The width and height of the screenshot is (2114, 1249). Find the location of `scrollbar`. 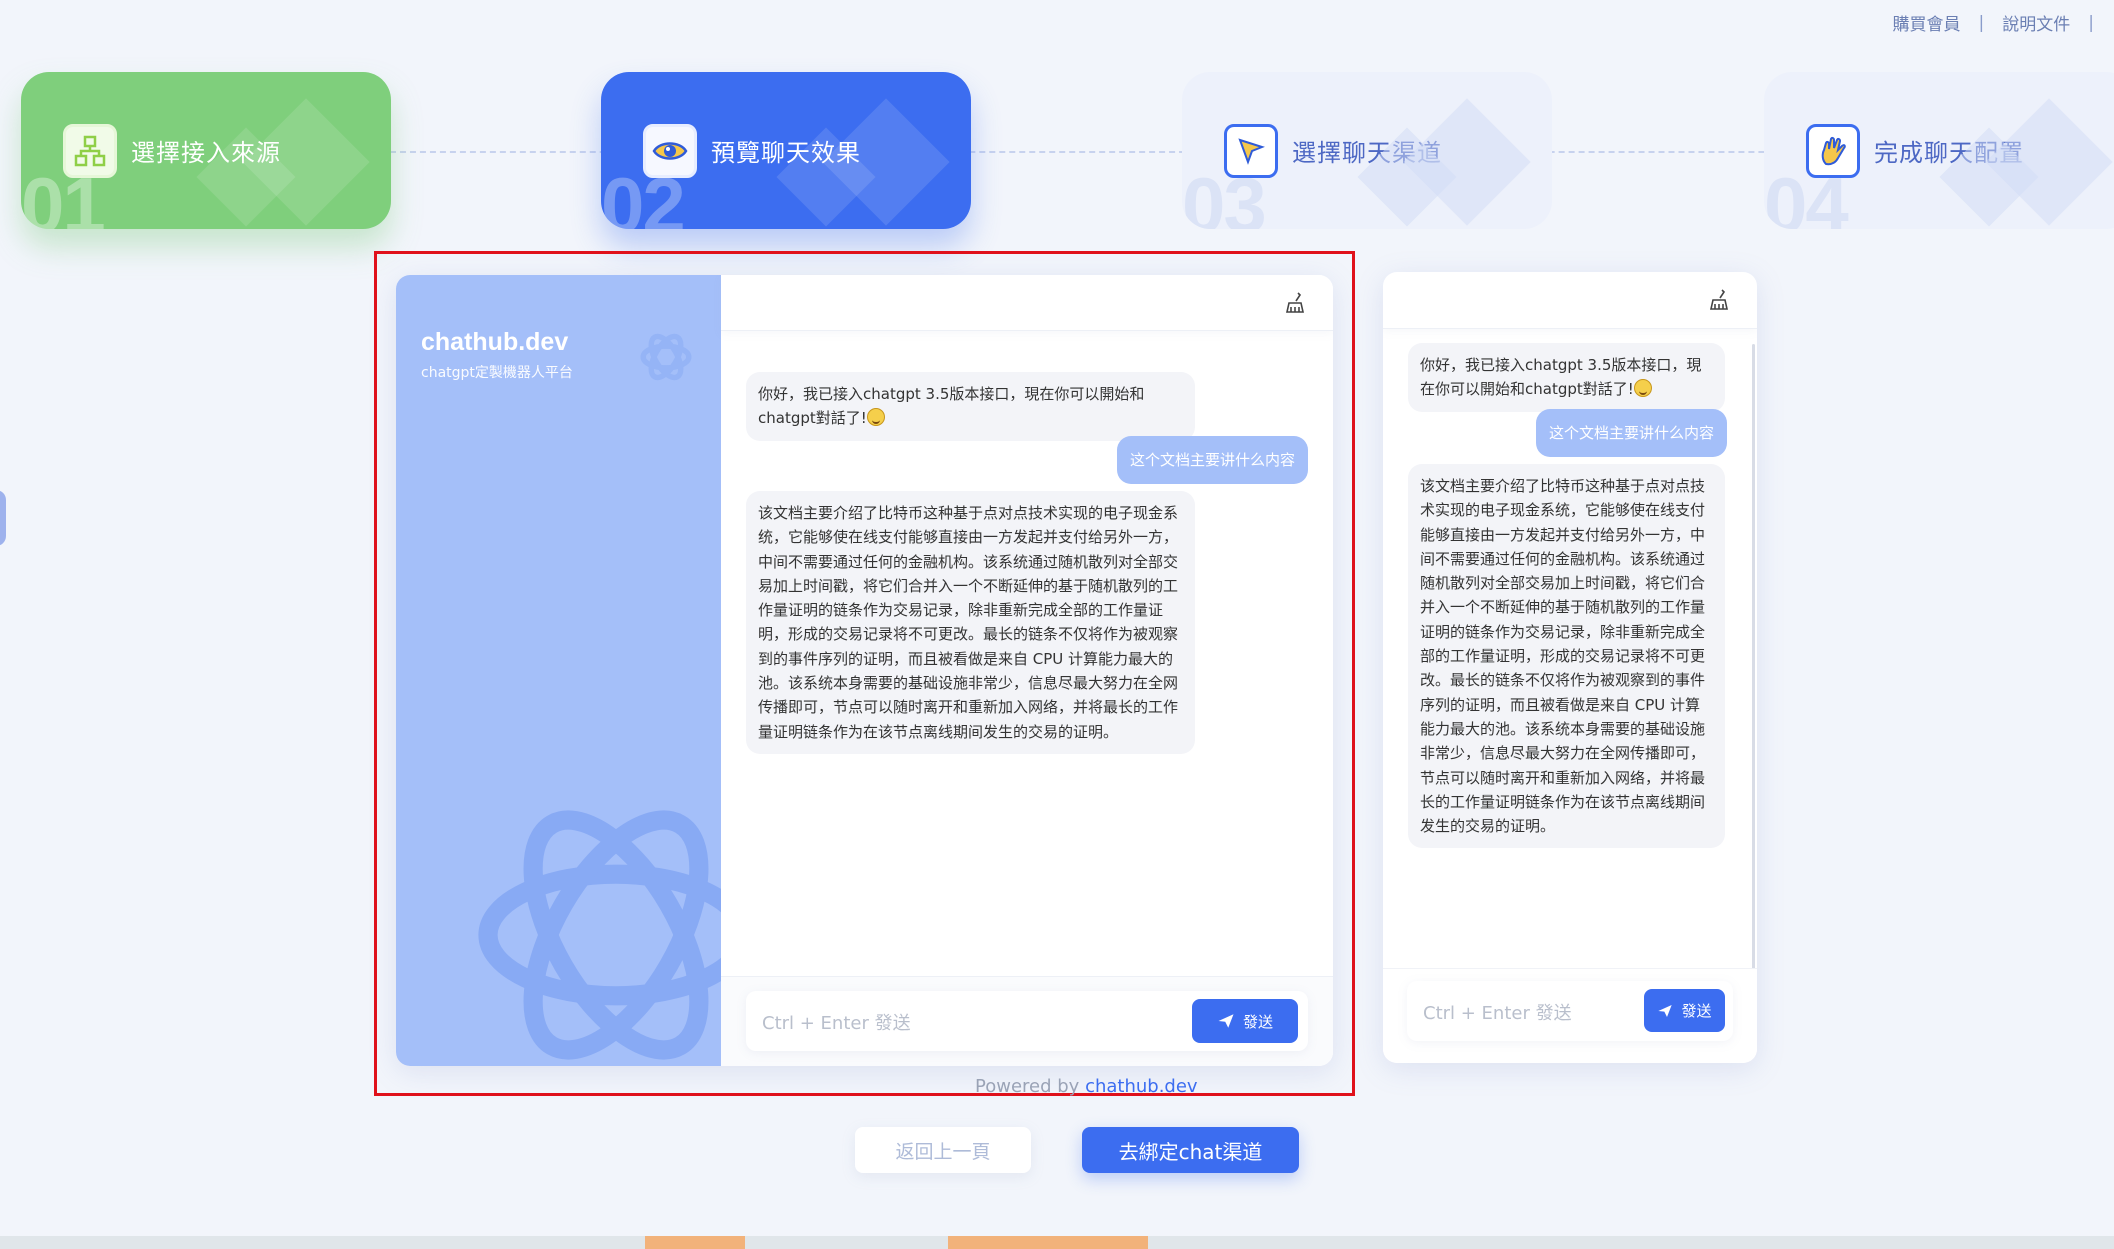

scrollbar is located at coordinates (1753, 656).